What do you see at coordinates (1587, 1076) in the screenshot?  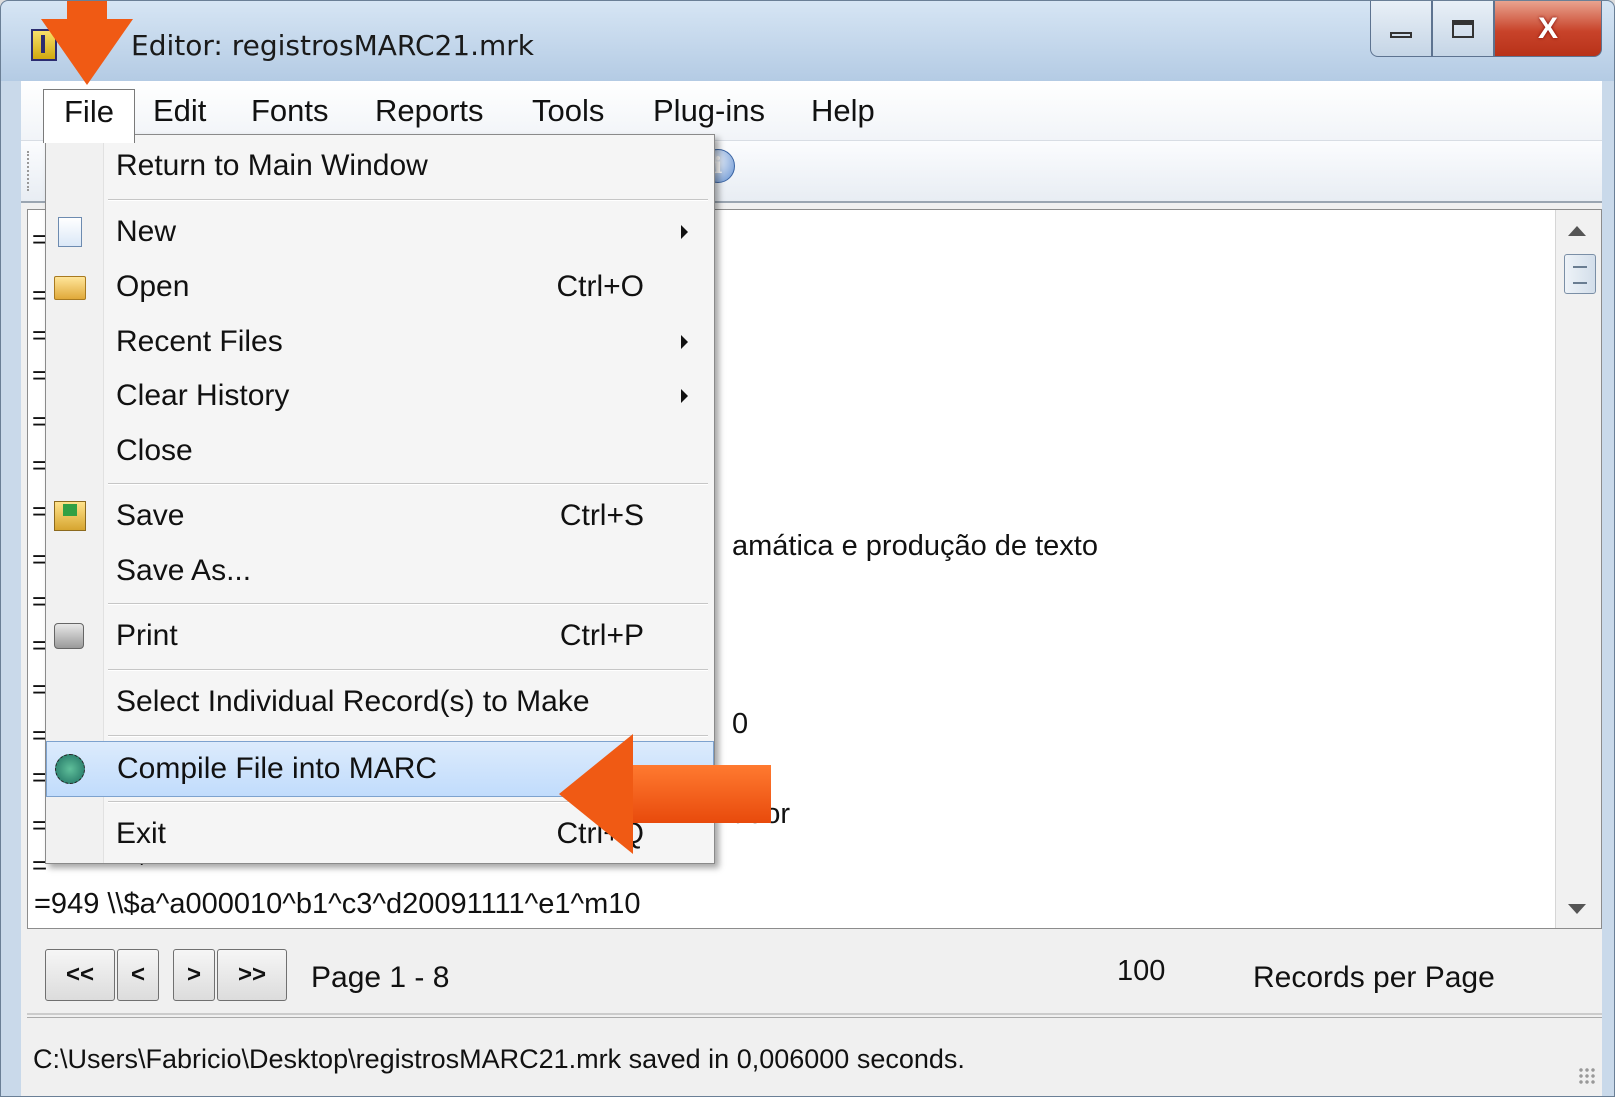 I see `resize-grip-icon` at bounding box center [1587, 1076].